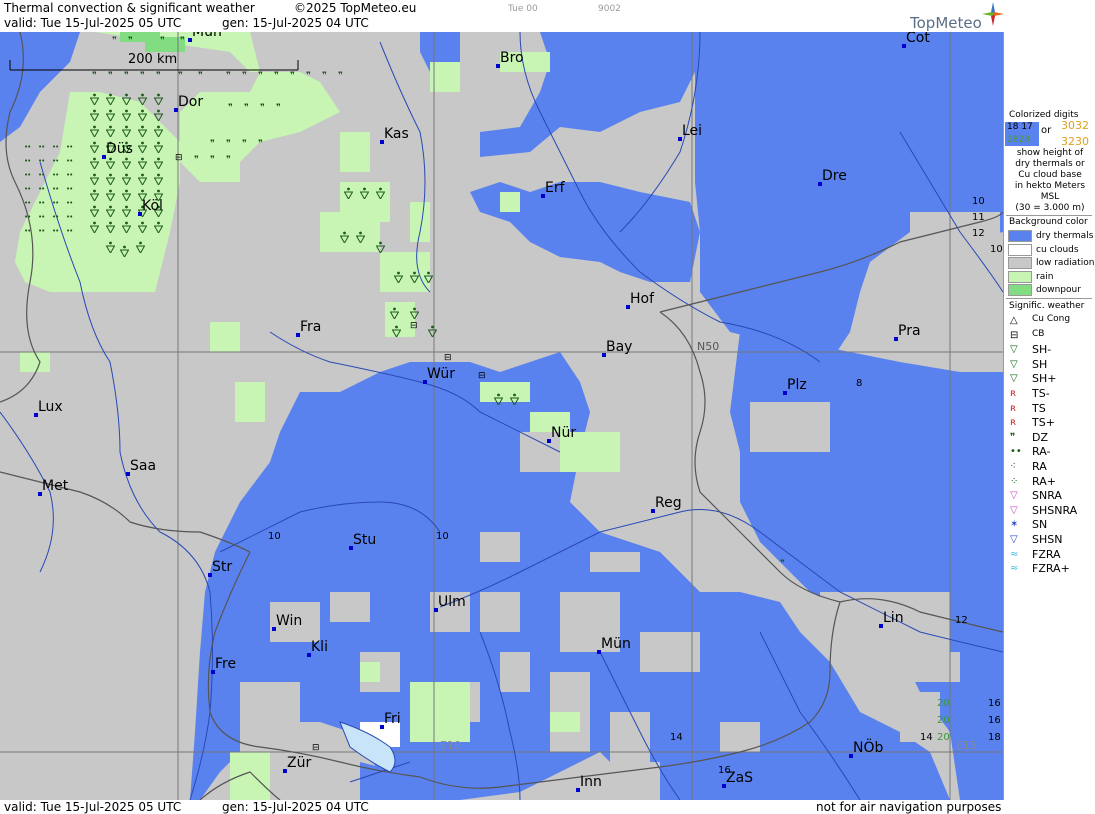 The width and height of the screenshot is (1095, 814). I want to click on compass-star-icon, so click(993, 14).